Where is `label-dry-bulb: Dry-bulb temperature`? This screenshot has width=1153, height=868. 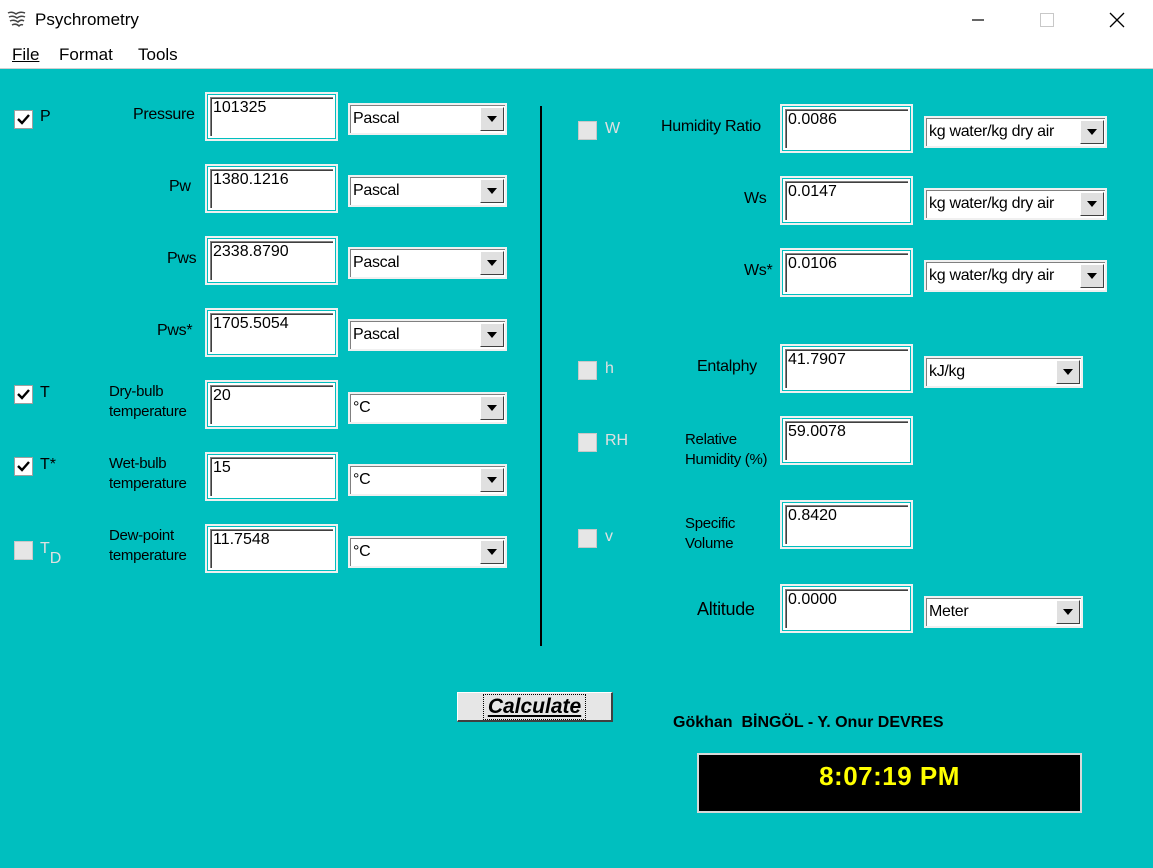
label-dry-bulb: Dry-bulb temperature is located at coordinates (148, 402).